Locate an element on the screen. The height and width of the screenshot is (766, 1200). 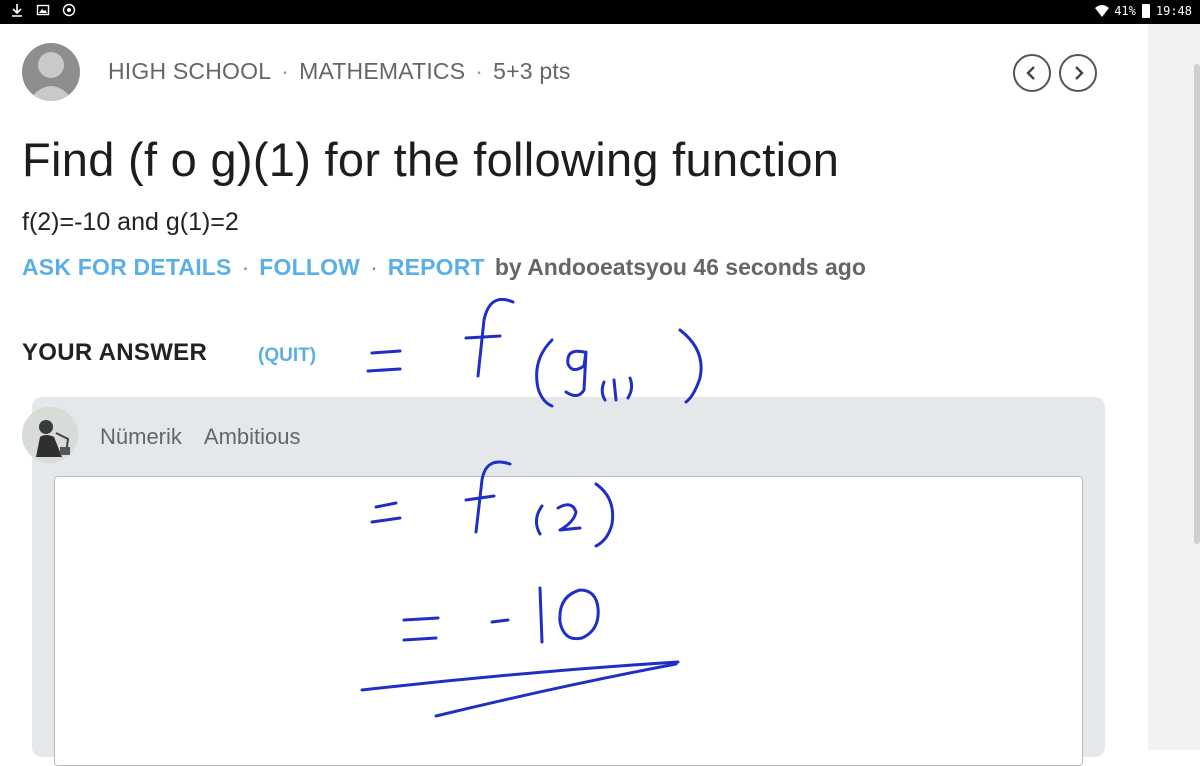
answerer-name: Nümerik is located at coordinates (141, 437).